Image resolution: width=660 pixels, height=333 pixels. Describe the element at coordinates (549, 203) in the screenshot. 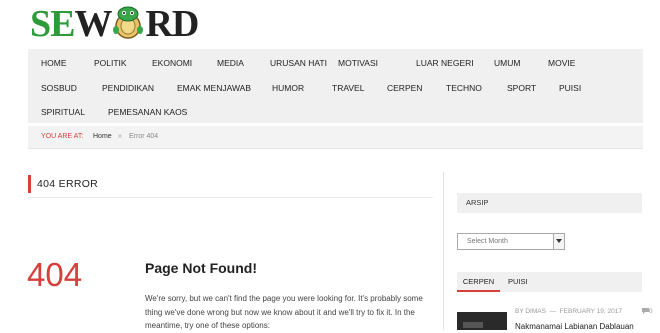

I see `archive-widget-title: ARSIP` at that location.